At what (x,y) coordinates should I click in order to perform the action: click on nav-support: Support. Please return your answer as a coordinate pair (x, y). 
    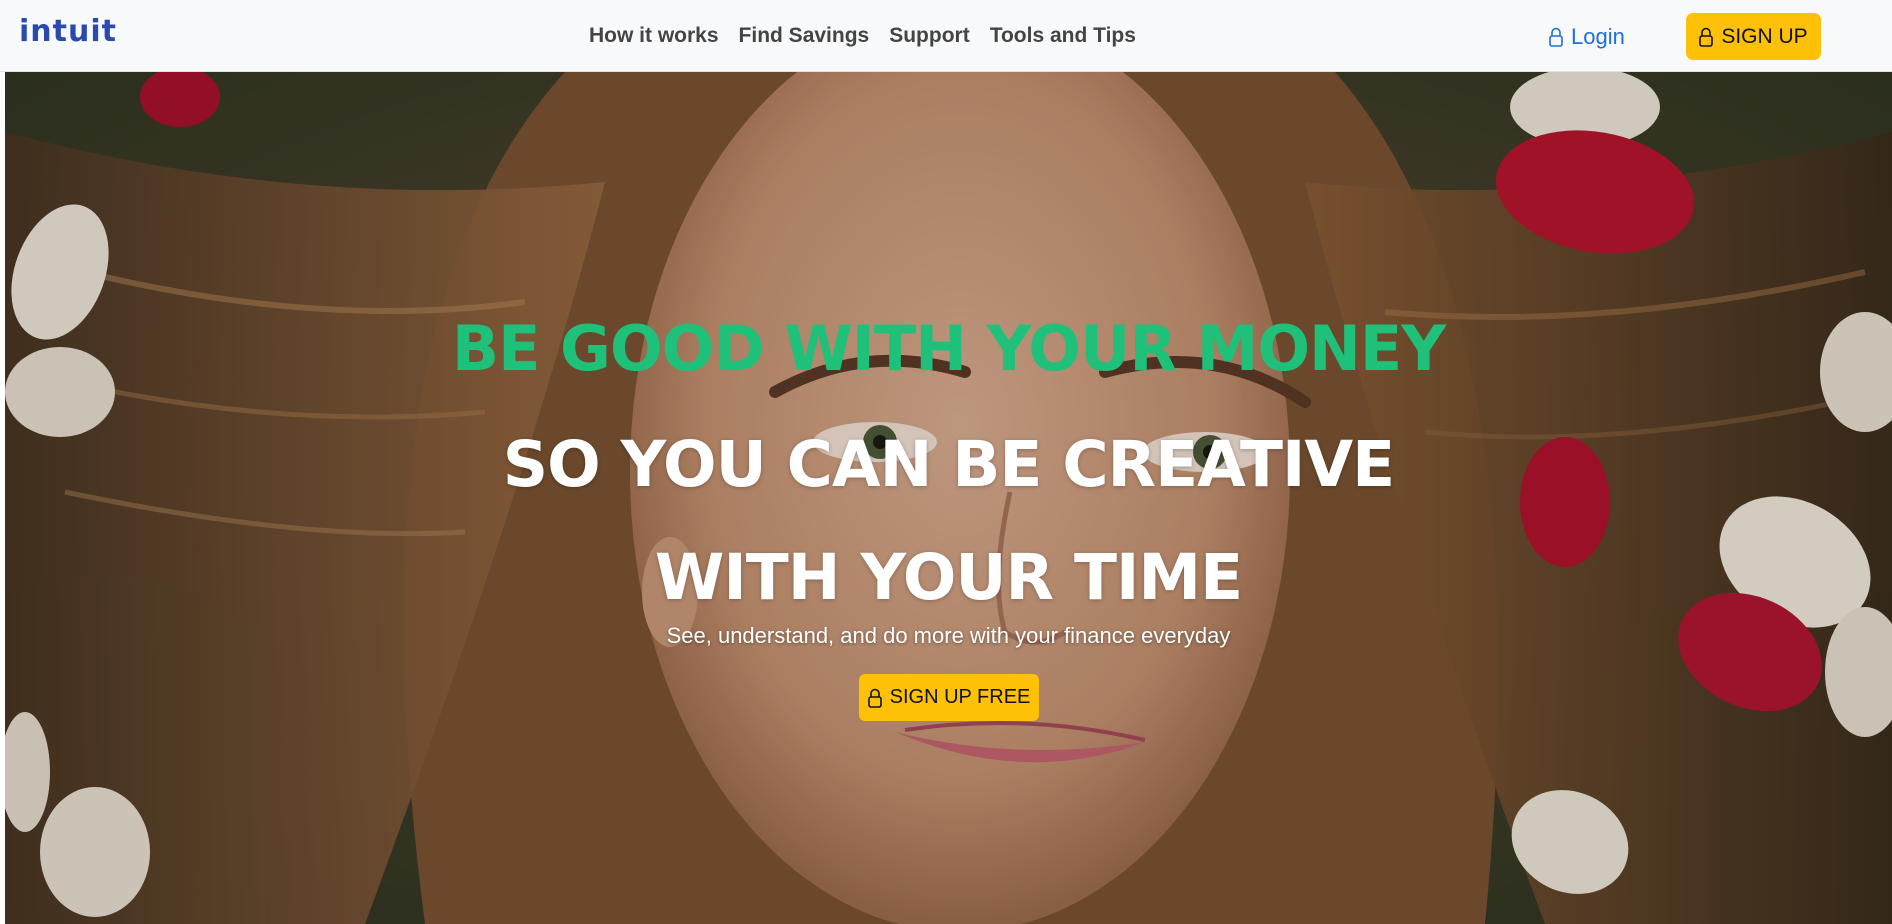
    Looking at the image, I should click on (929, 36).